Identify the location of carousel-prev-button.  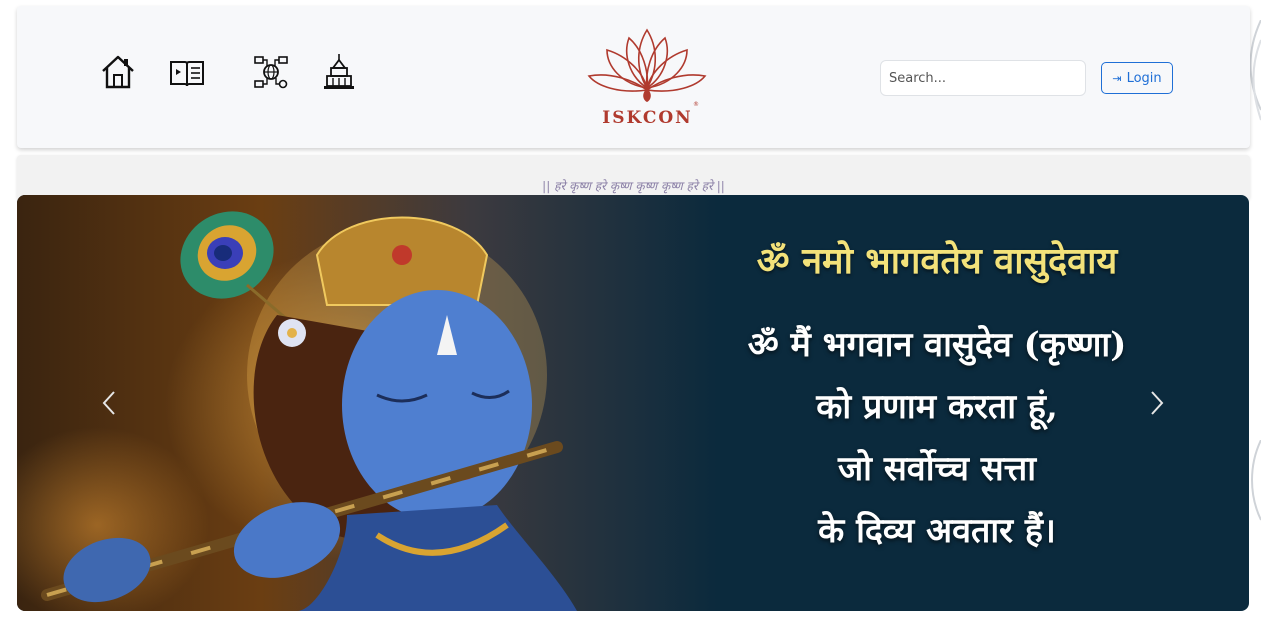
(109, 403).